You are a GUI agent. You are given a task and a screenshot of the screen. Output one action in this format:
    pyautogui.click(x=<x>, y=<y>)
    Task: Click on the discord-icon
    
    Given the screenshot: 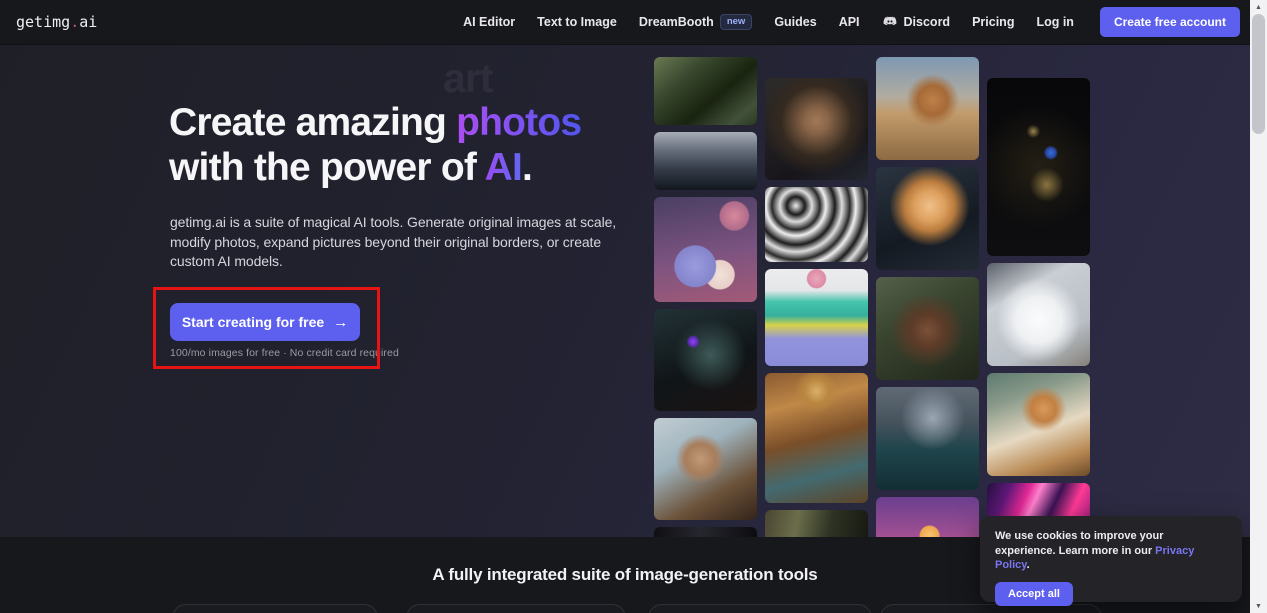 What is the action you would take?
    pyautogui.click(x=890, y=22)
    